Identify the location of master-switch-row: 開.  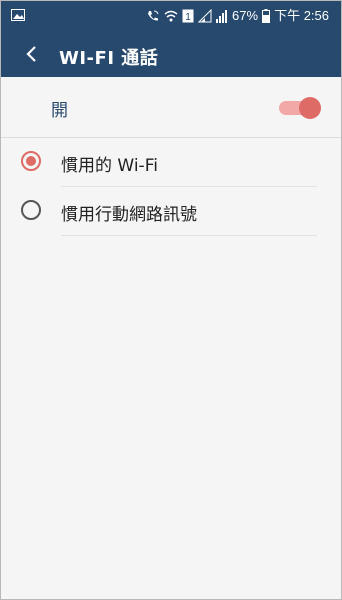
(171, 107).